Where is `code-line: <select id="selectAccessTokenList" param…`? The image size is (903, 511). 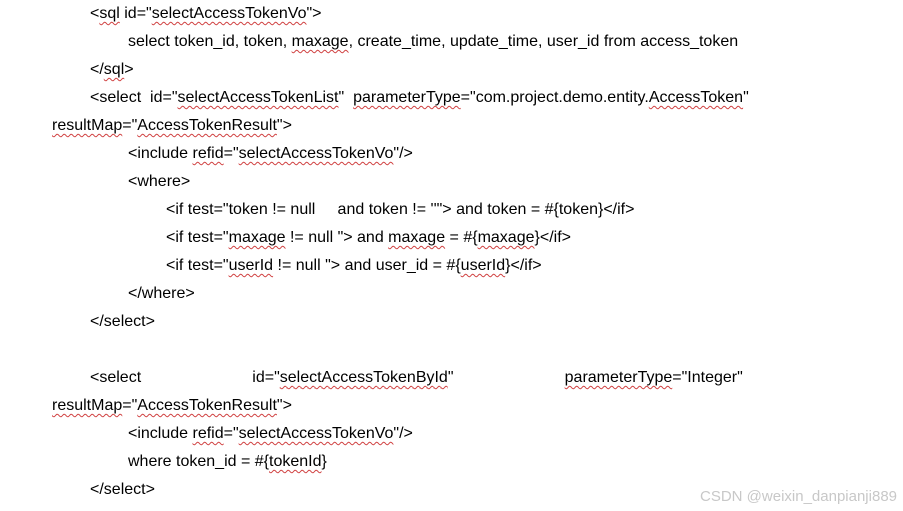
code-line: <select id="selectAccessTokenList" param… is located at coordinates (419, 98).